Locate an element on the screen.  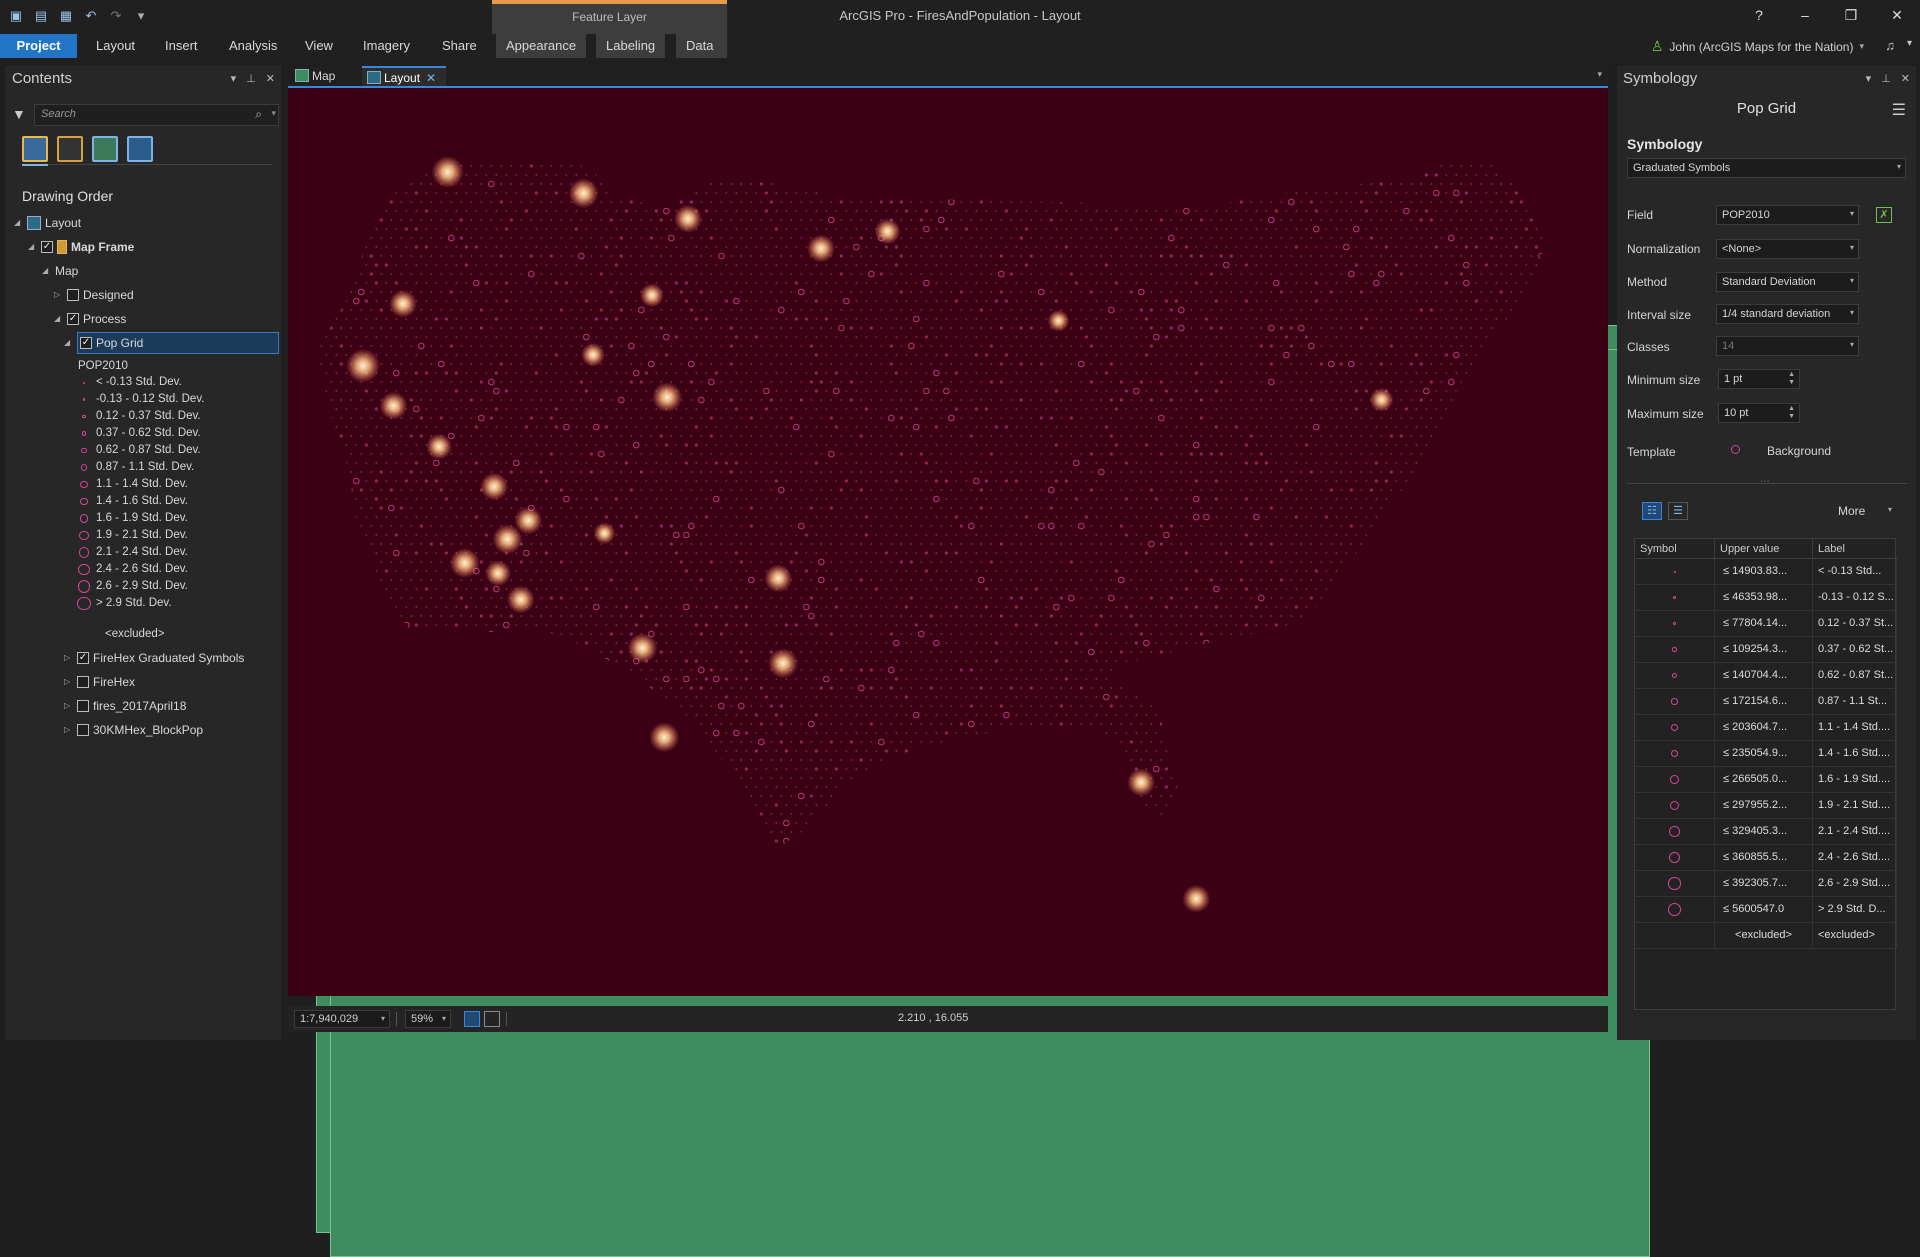
minimize-button: – is located at coordinates (1805, 15).